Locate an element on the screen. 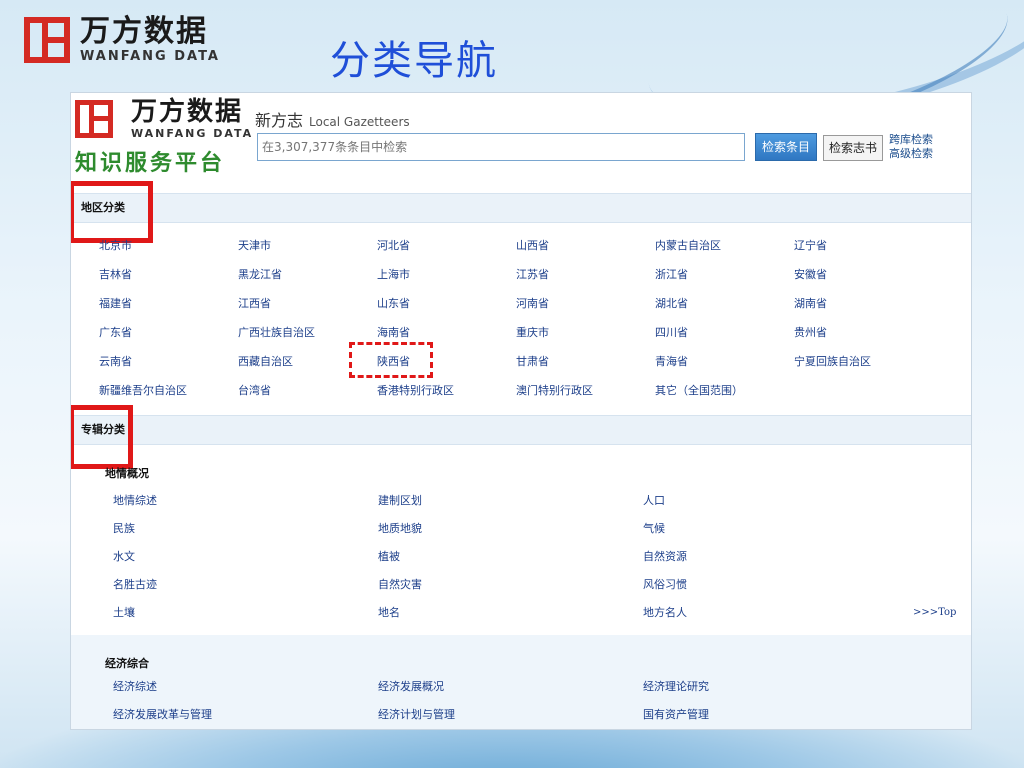  region-link: 江西省 is located at coordinates (307, 303).